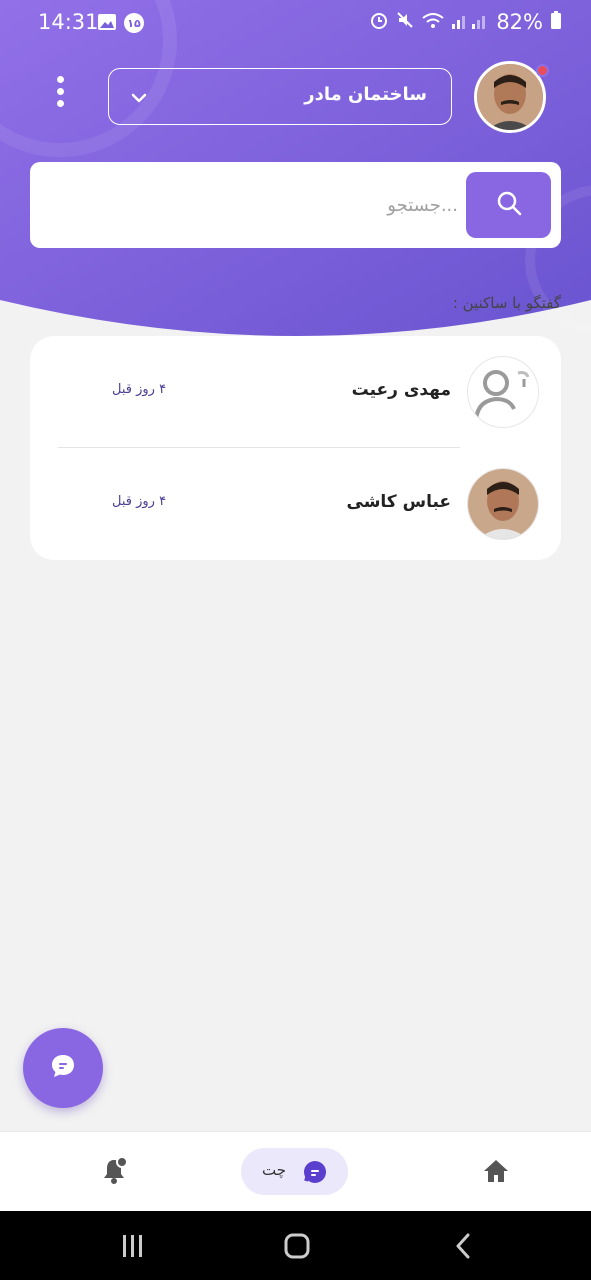  Describe the element at coordinates (315, 1174) in the screenshot. I see `chat-icon` at that location.